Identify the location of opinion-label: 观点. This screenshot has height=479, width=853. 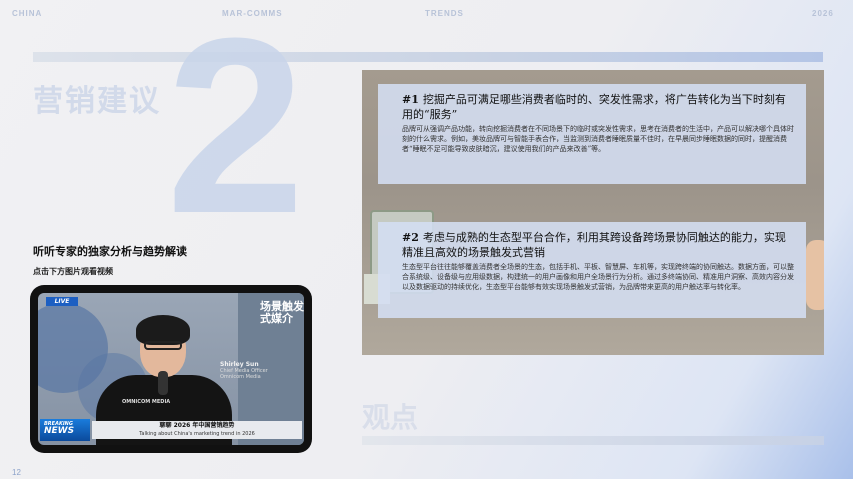
(390, 417).